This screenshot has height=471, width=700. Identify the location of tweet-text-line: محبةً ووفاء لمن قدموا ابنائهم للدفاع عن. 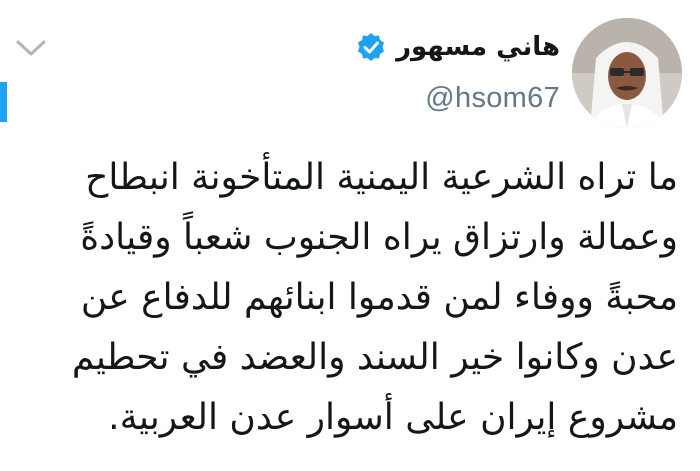
(379, 297).